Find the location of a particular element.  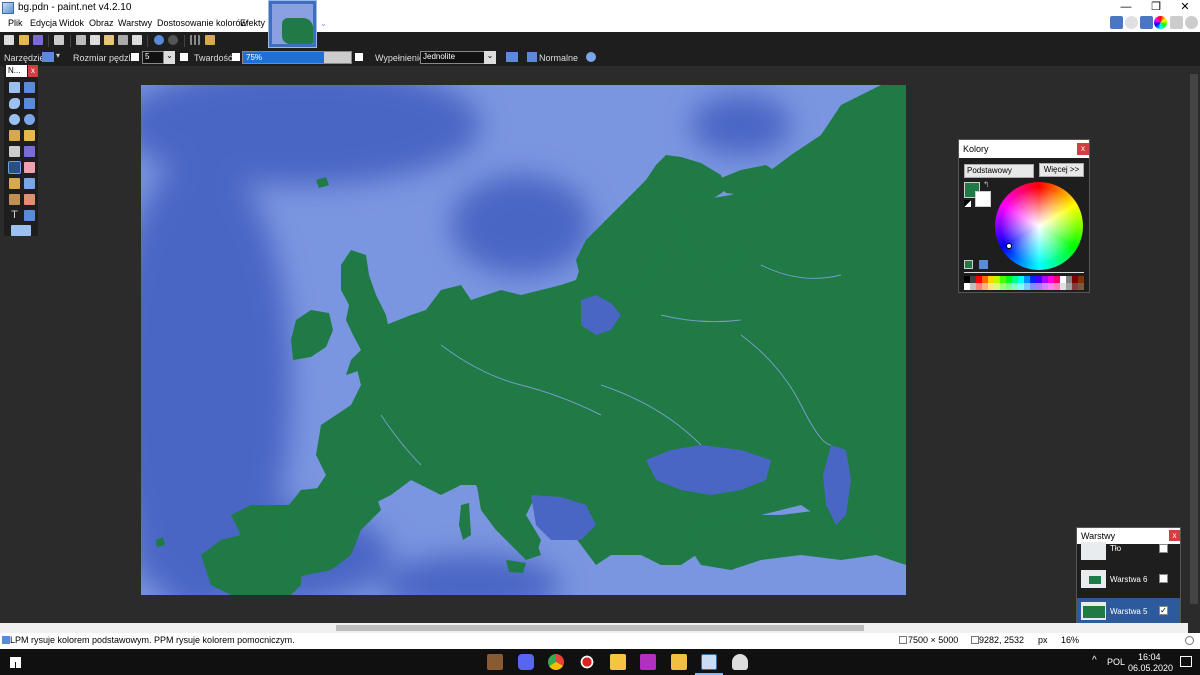

gradient-tool is located at coordinates (29, 151).